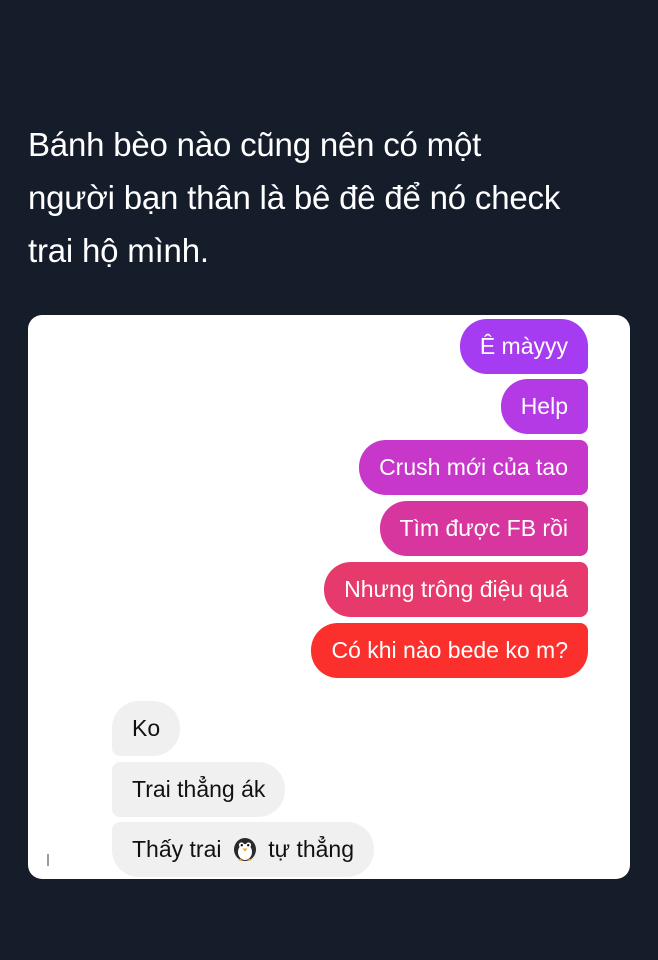  I want to click on penguin-emoji-icon, so click(244, 849).